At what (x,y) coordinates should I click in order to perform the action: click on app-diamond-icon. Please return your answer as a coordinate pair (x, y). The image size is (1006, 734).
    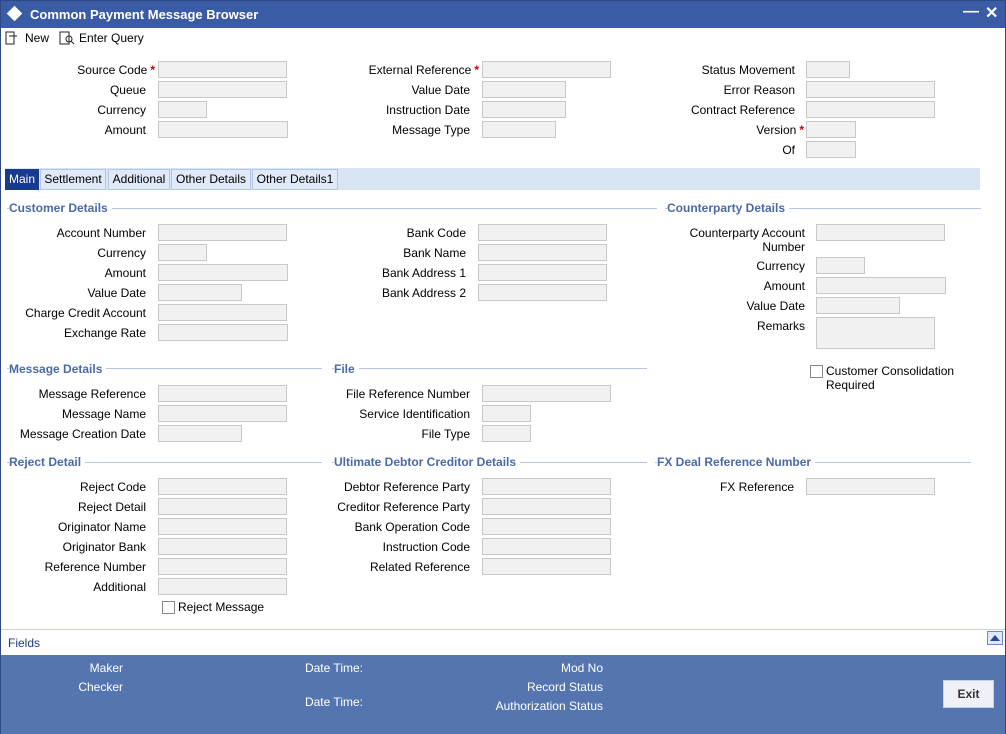
    Looking at the image, I should click on (14, 13).